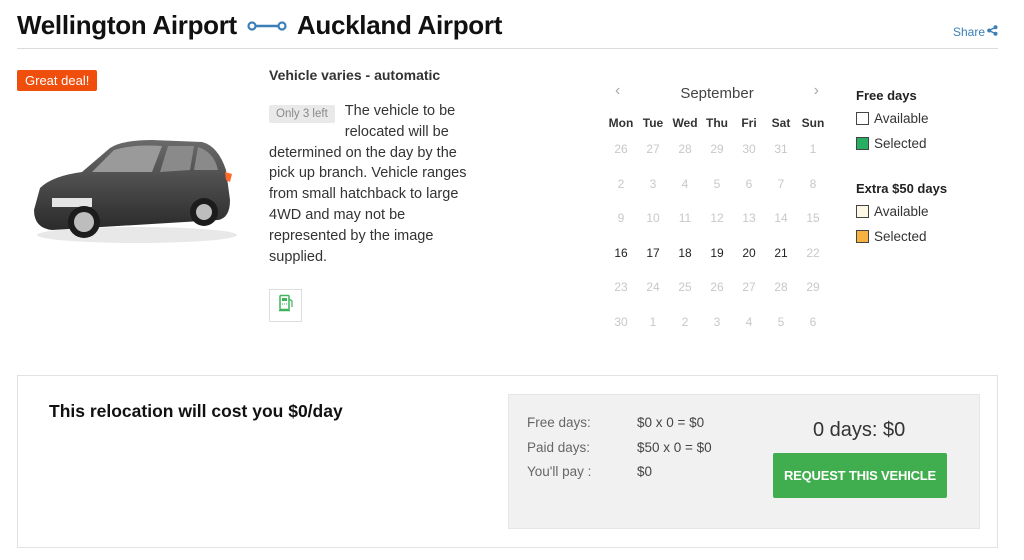 Image resolution: width=1024 pixels, height=560 pixels. Describe the element at coordinates (902, 188) in the screenshot. I see `legend-extra-title: Extra $50 days` at that location.